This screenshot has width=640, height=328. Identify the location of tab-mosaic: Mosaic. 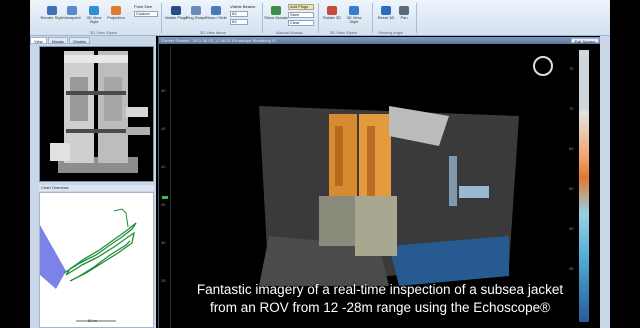
(58, 40).